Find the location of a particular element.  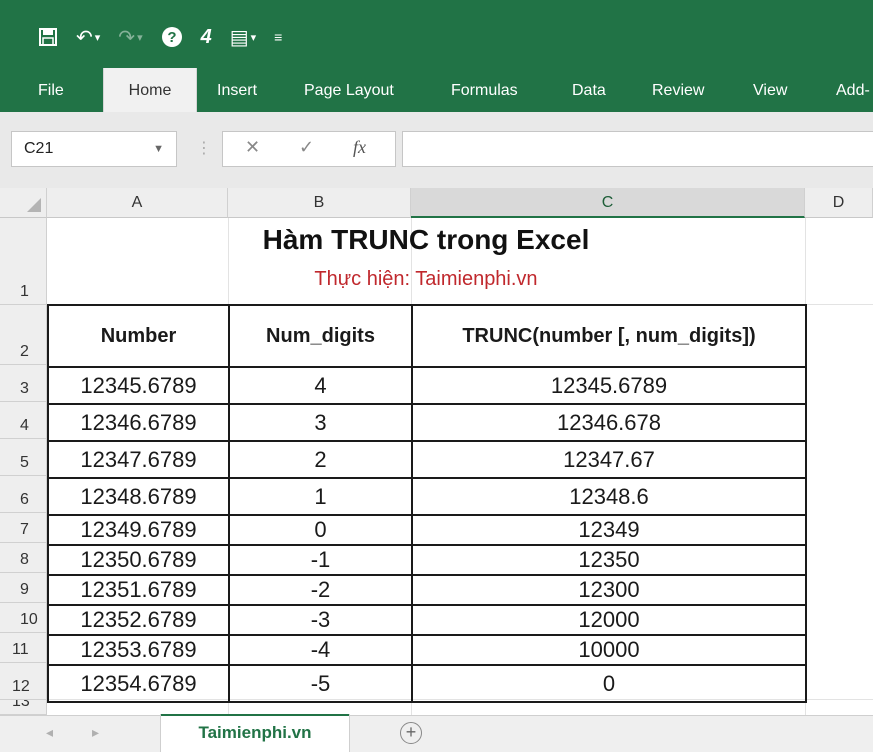

result-cell: 12348.6 is located at coordinates (609, 496).